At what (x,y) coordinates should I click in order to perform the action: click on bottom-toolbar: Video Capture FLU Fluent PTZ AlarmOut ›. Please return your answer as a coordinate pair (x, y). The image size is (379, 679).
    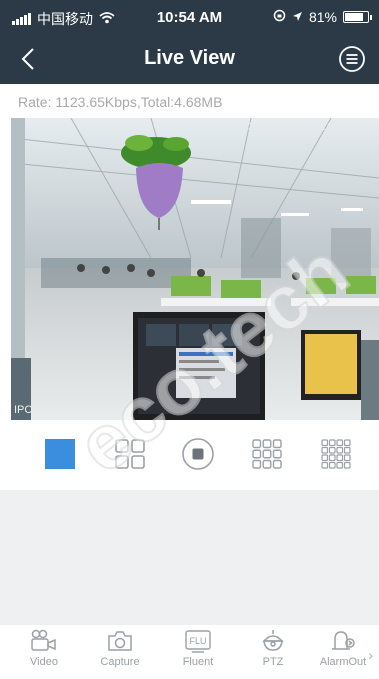
    Looking at the image, I should click on (189, 652).